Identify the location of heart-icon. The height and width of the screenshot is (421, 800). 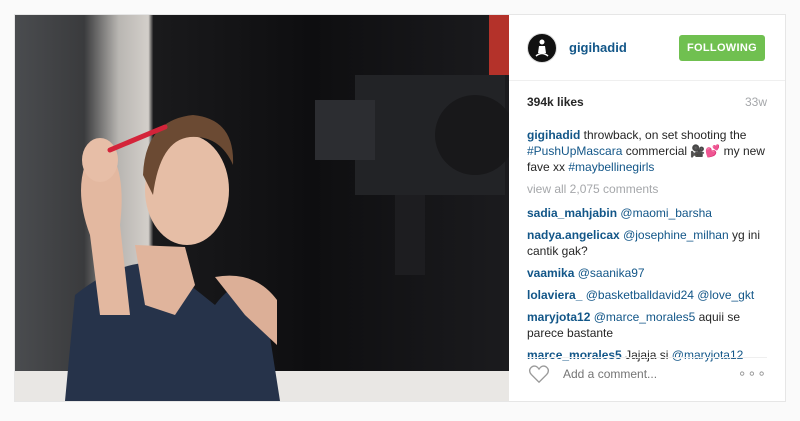
(539, 374).